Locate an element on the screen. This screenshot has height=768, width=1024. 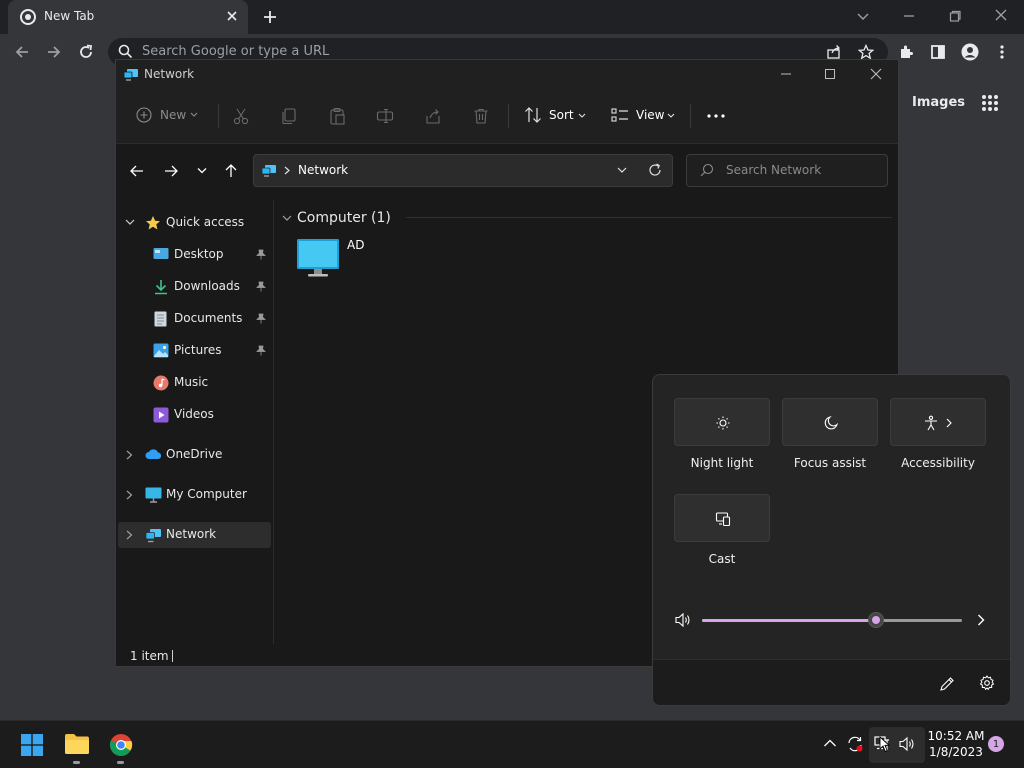
nav-item-my-computer: My Computer is located at coordinates (194, 495).